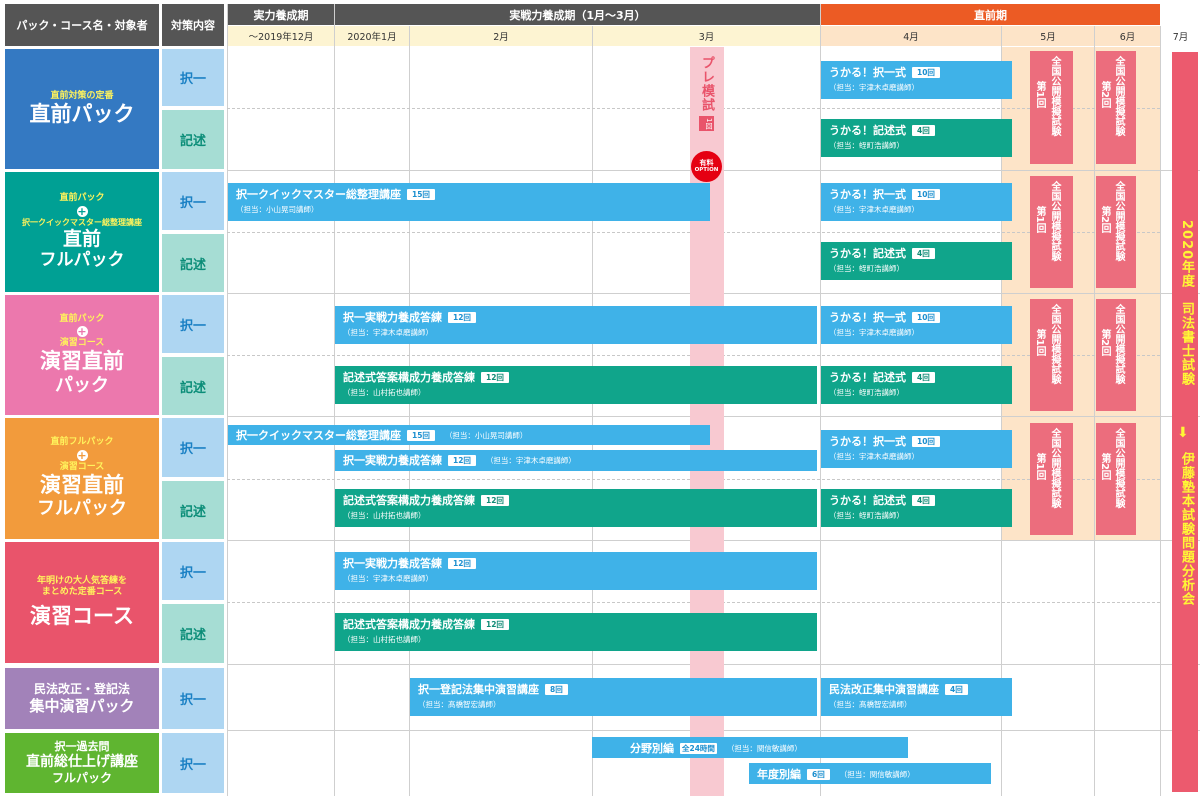 This screenshot has height=796, width=1200. I want to click on course-sub: 年明けの大人気答練を, so click(81, 580).